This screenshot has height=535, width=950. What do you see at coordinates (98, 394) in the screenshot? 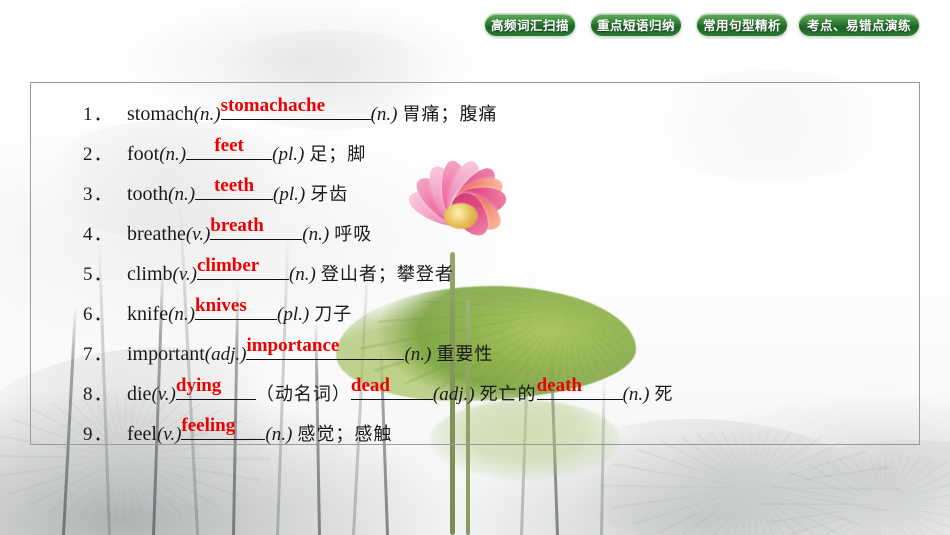
I see `item-number: 8．` at bounding box center [98, 394].